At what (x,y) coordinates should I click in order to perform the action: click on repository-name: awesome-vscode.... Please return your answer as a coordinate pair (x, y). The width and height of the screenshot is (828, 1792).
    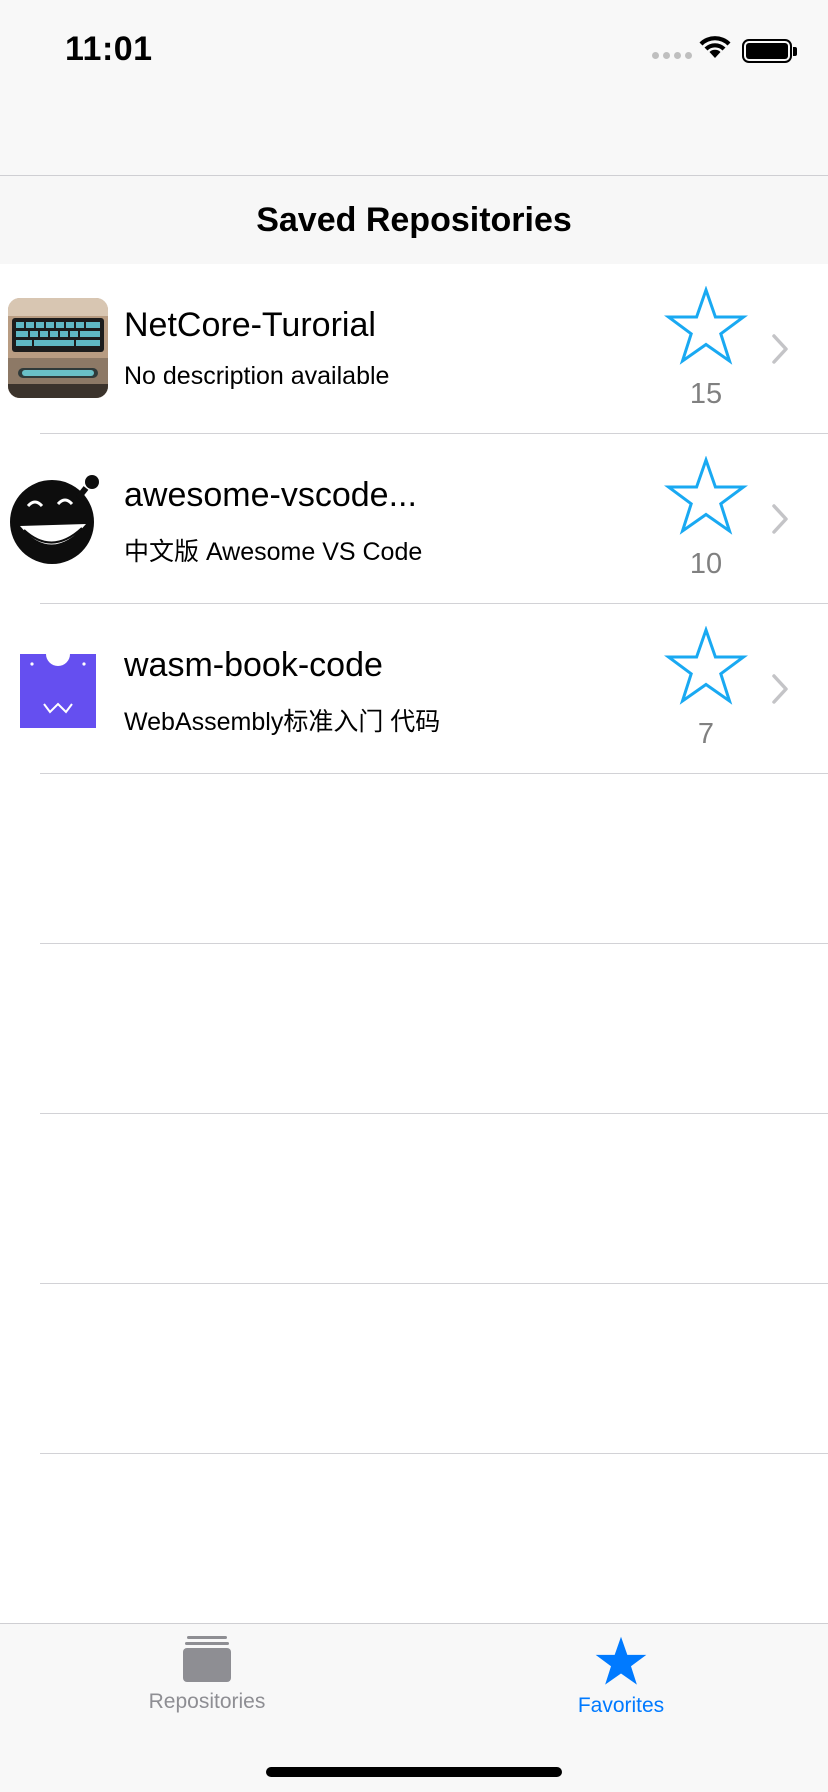
    Looking at the image, I should click on (270, 495).